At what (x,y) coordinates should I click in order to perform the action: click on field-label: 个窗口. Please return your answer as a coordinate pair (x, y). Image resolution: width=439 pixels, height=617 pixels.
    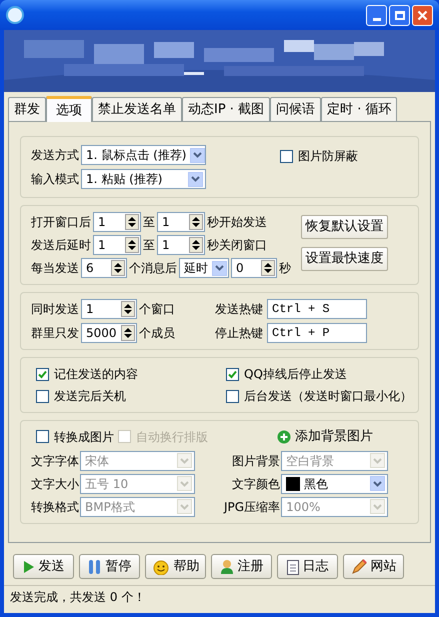
    Looking at the image, I should click on (157, 309).